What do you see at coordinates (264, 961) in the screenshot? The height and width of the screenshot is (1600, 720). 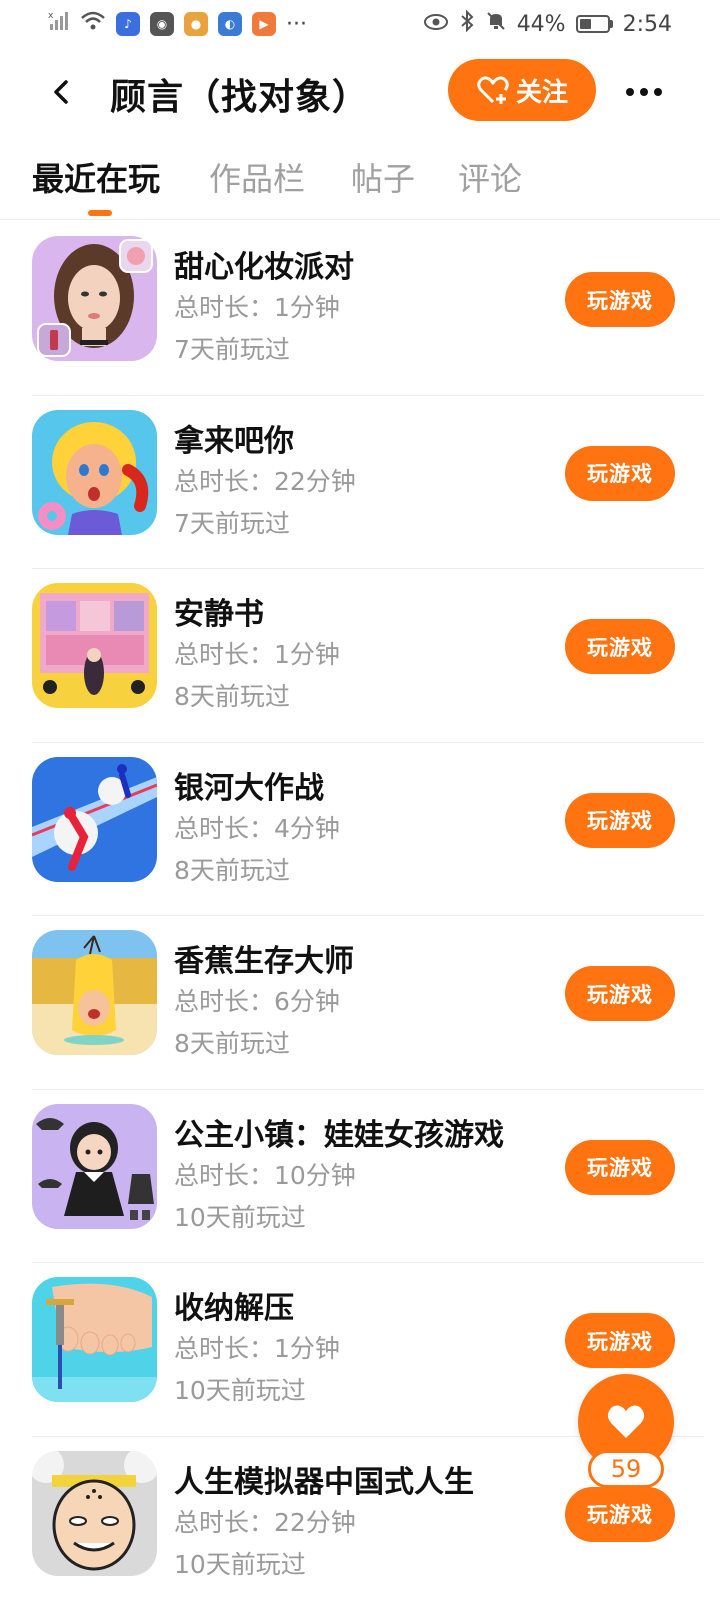 I see `game-name: 香蕉生存大师` at bounding box center [264, 961].